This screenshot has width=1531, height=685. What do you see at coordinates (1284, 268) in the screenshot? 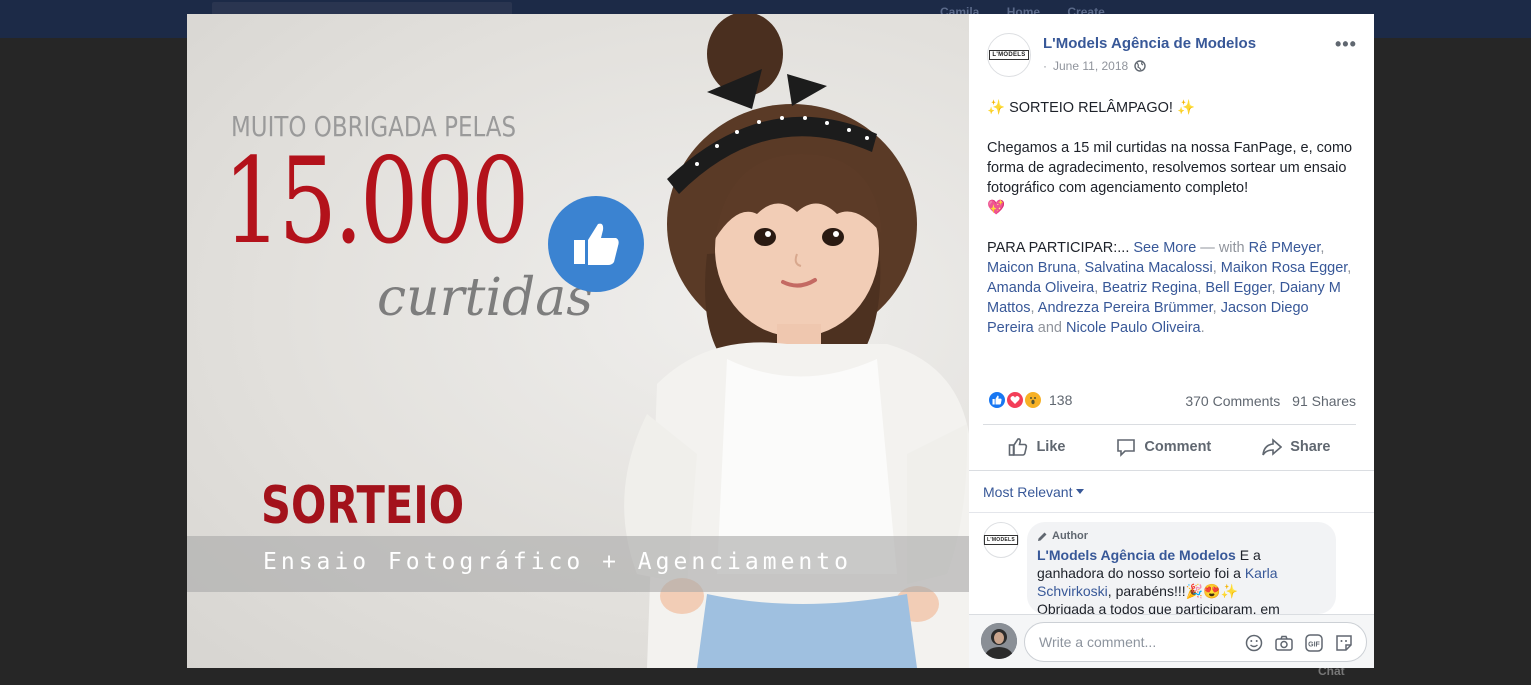
I see `tagged-person: Maikon Rosa Egger` at bounding box center [1284, 268].